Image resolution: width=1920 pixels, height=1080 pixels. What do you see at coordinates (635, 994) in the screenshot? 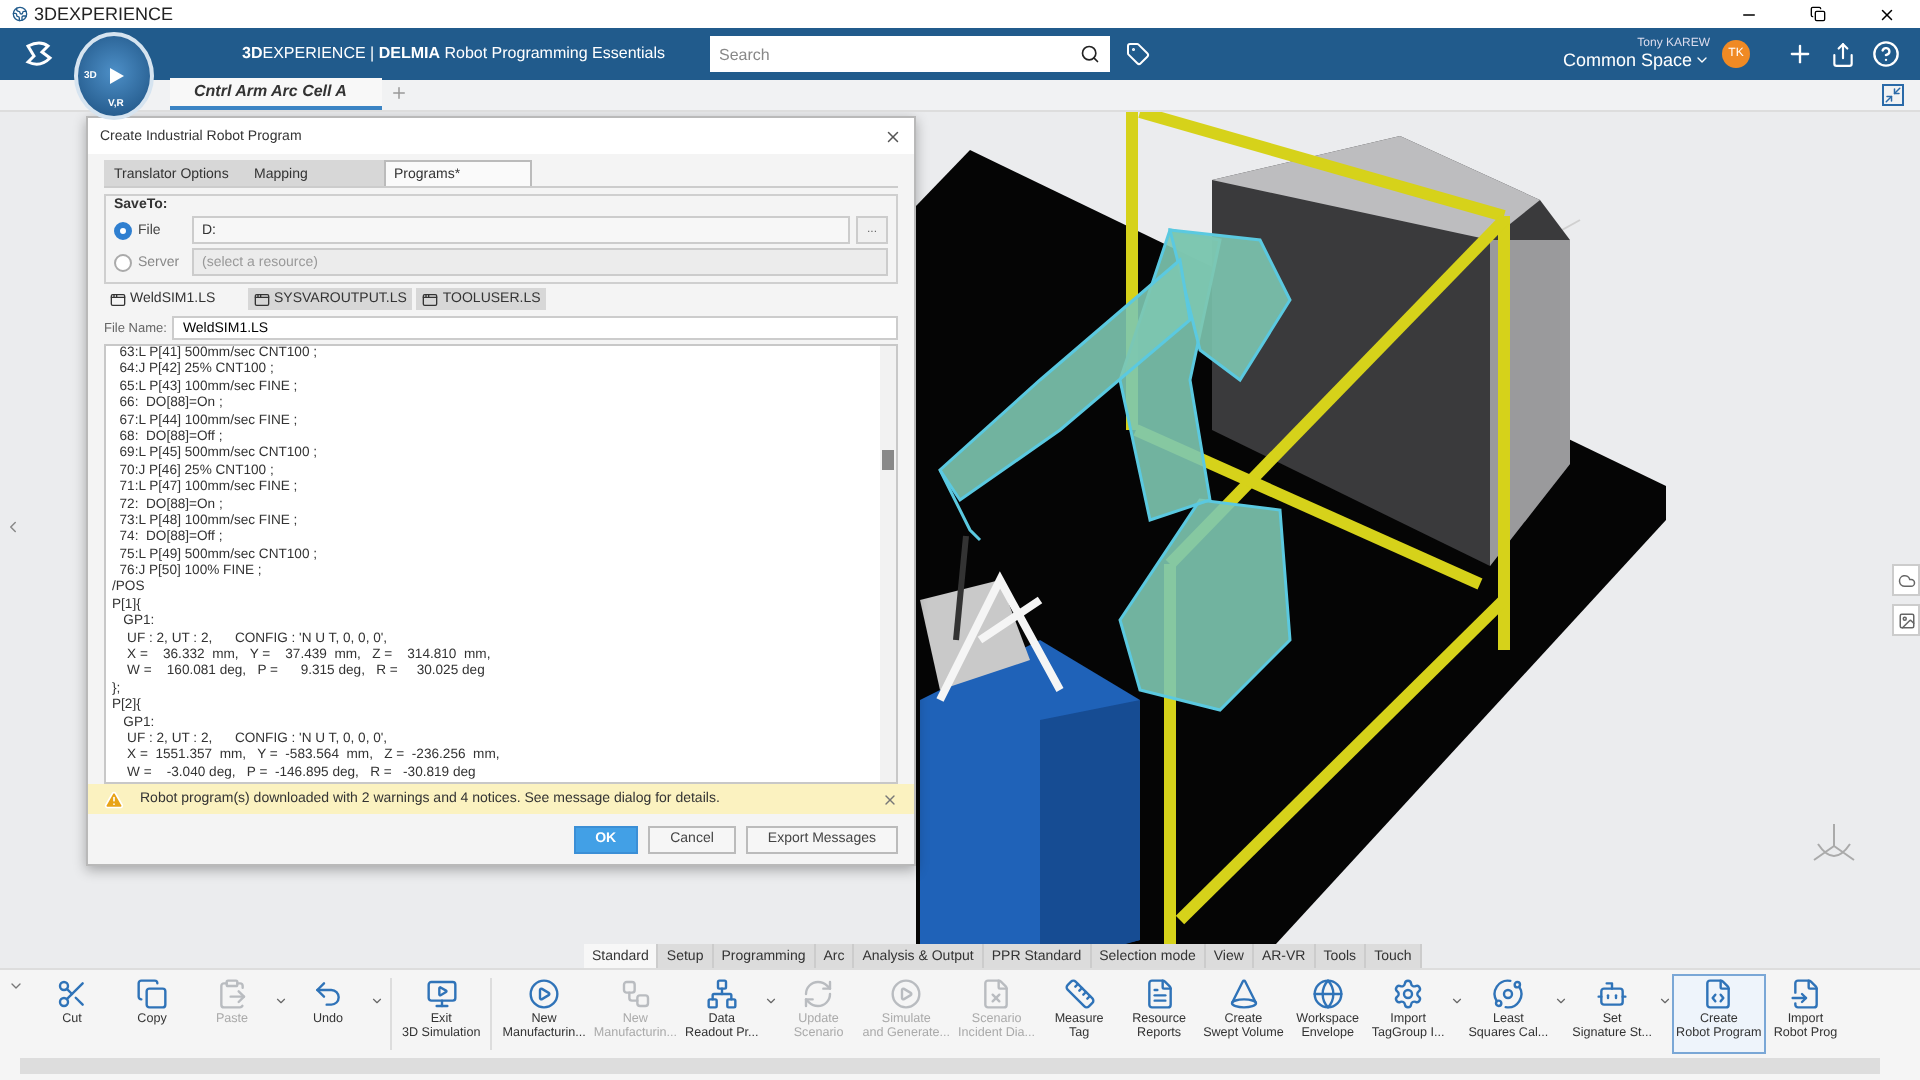
I see `workflow-icon` at bounding box center [635, 994].